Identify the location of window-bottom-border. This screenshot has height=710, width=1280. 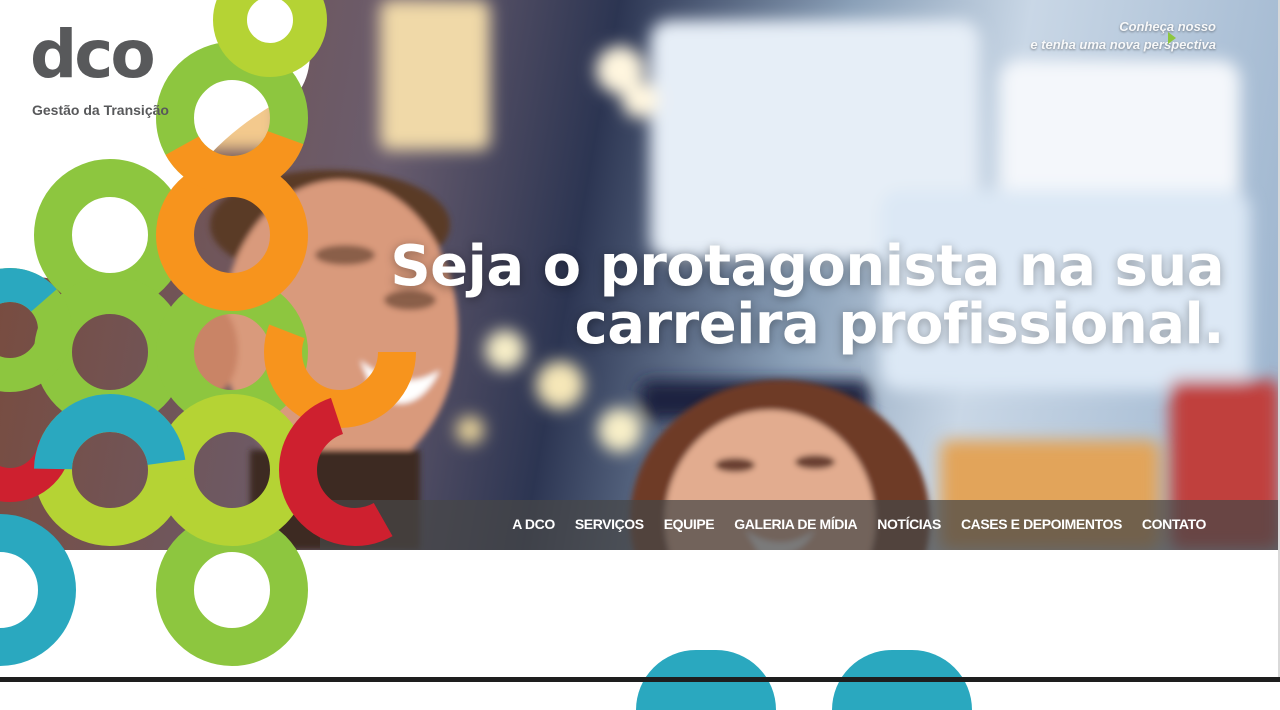
(640, 679).